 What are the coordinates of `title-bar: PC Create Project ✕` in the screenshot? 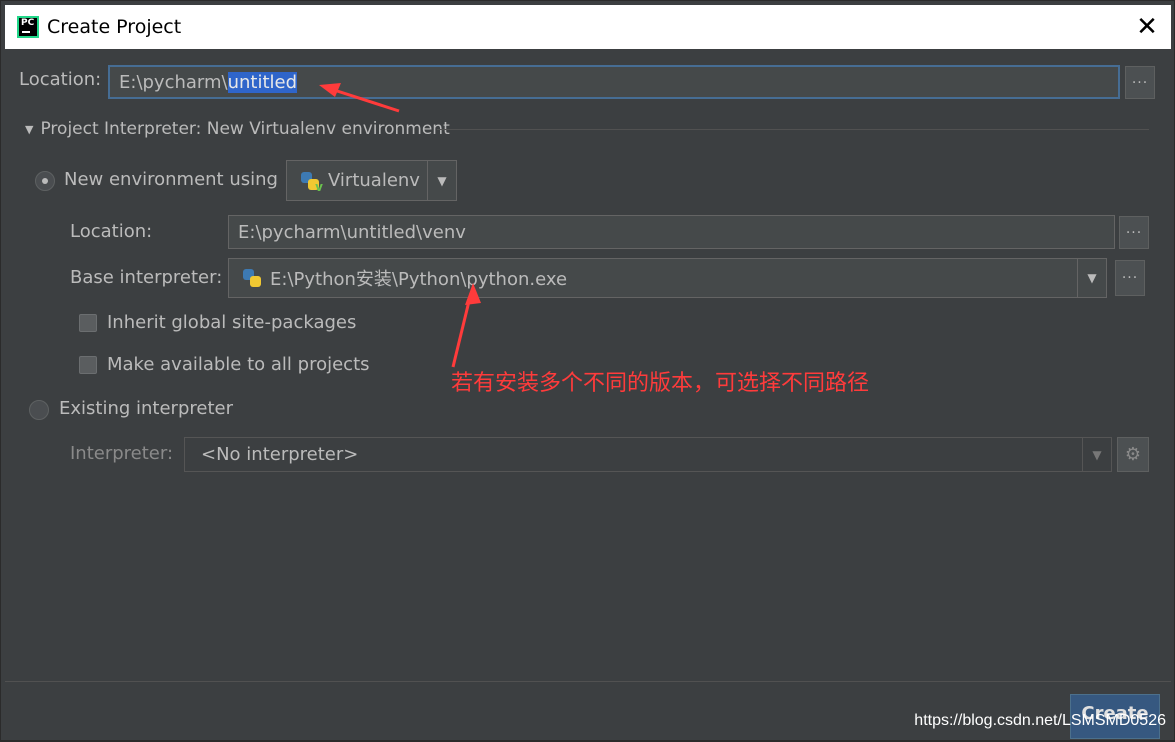 It's located at (588, 27).